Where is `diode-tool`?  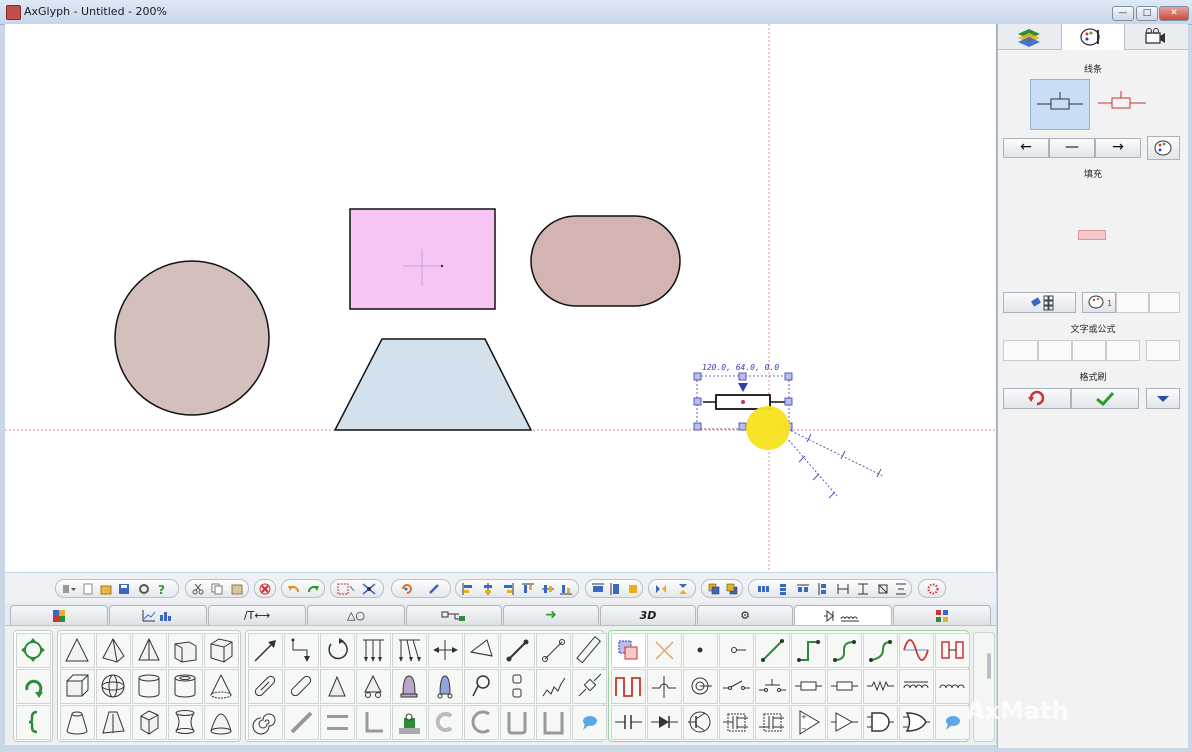
diode-tool is located at coordinates (664, 722).